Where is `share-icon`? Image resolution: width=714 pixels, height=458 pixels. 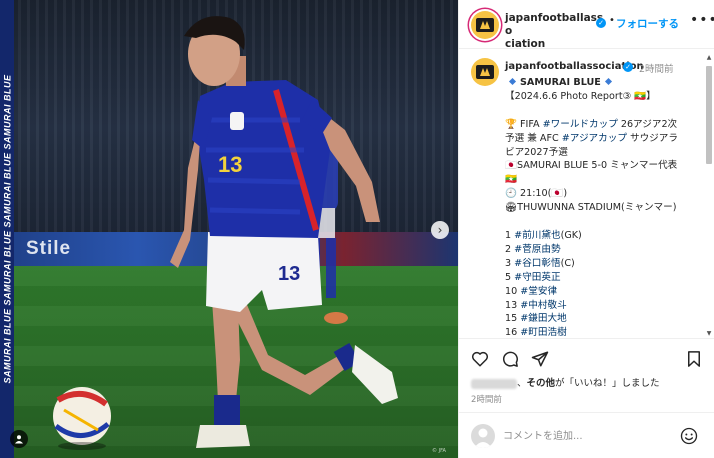 share-icon is located at coordinates (540, 359).